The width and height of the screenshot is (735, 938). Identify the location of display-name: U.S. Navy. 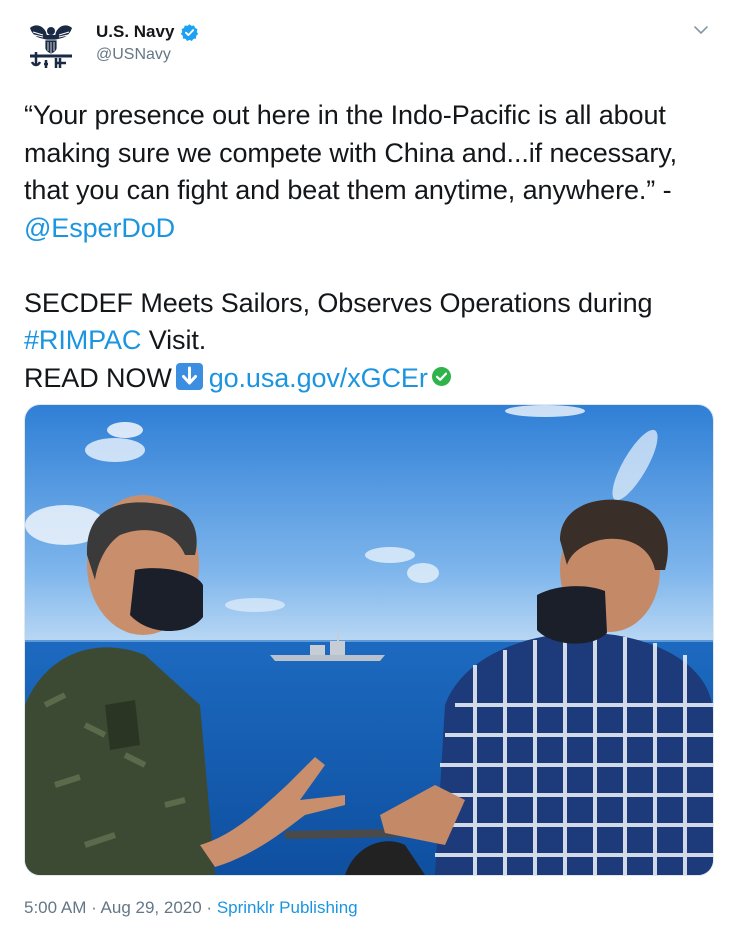
(135, 32).